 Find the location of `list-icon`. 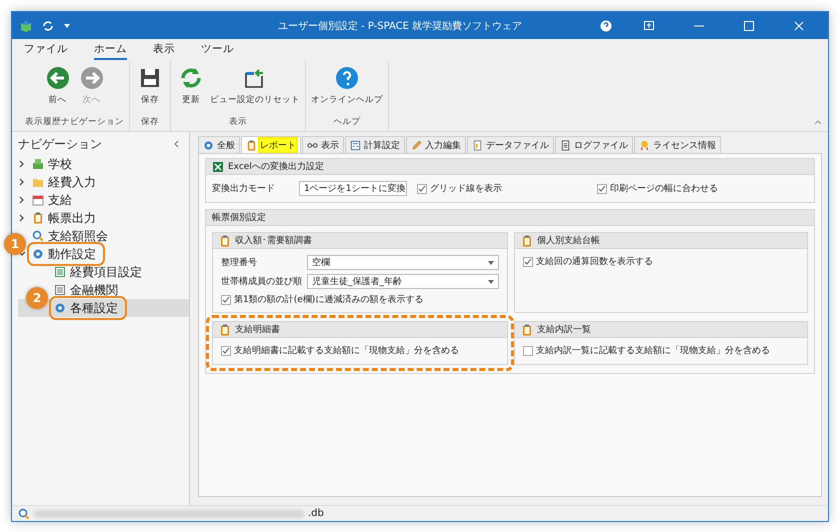

list-icon is located at coordinates (60, 290).